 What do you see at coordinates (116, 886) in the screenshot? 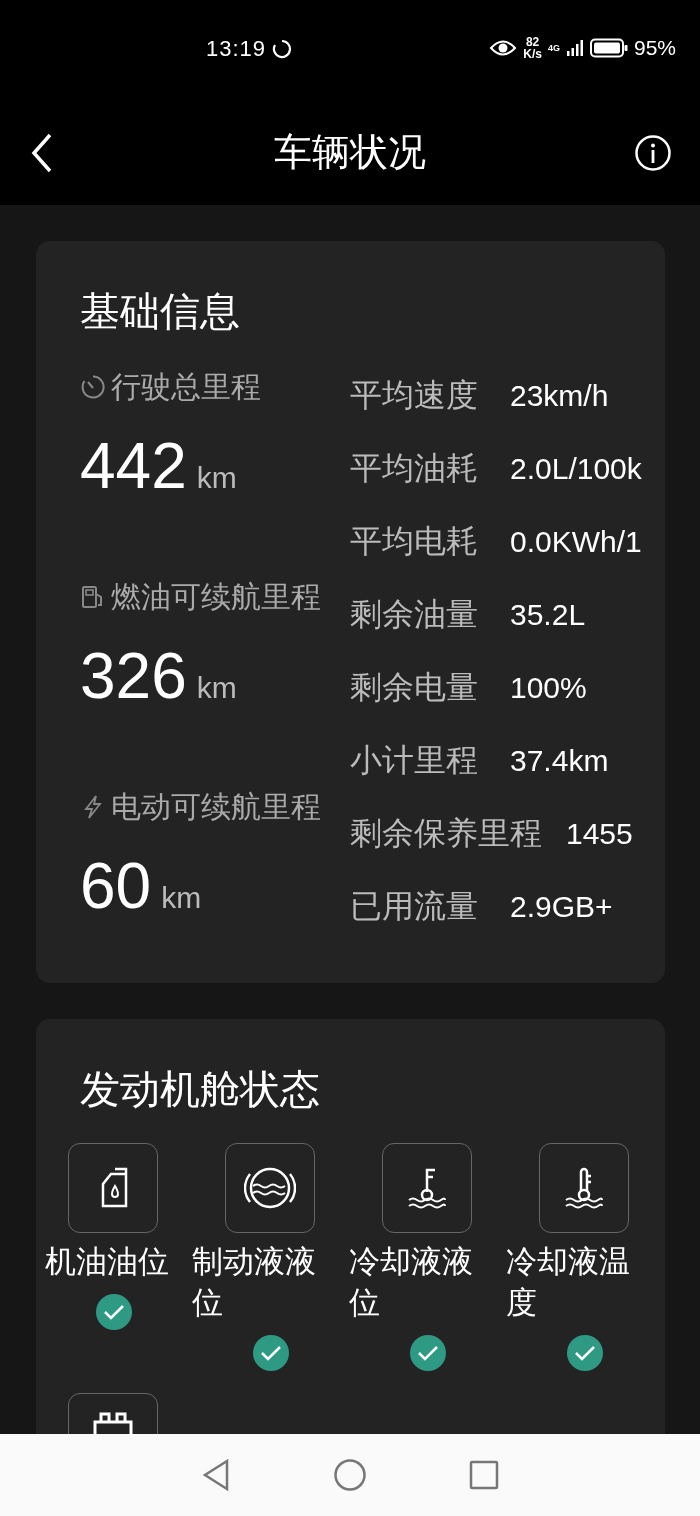
I see `range-value: 60` at bounding box center [116, 886].